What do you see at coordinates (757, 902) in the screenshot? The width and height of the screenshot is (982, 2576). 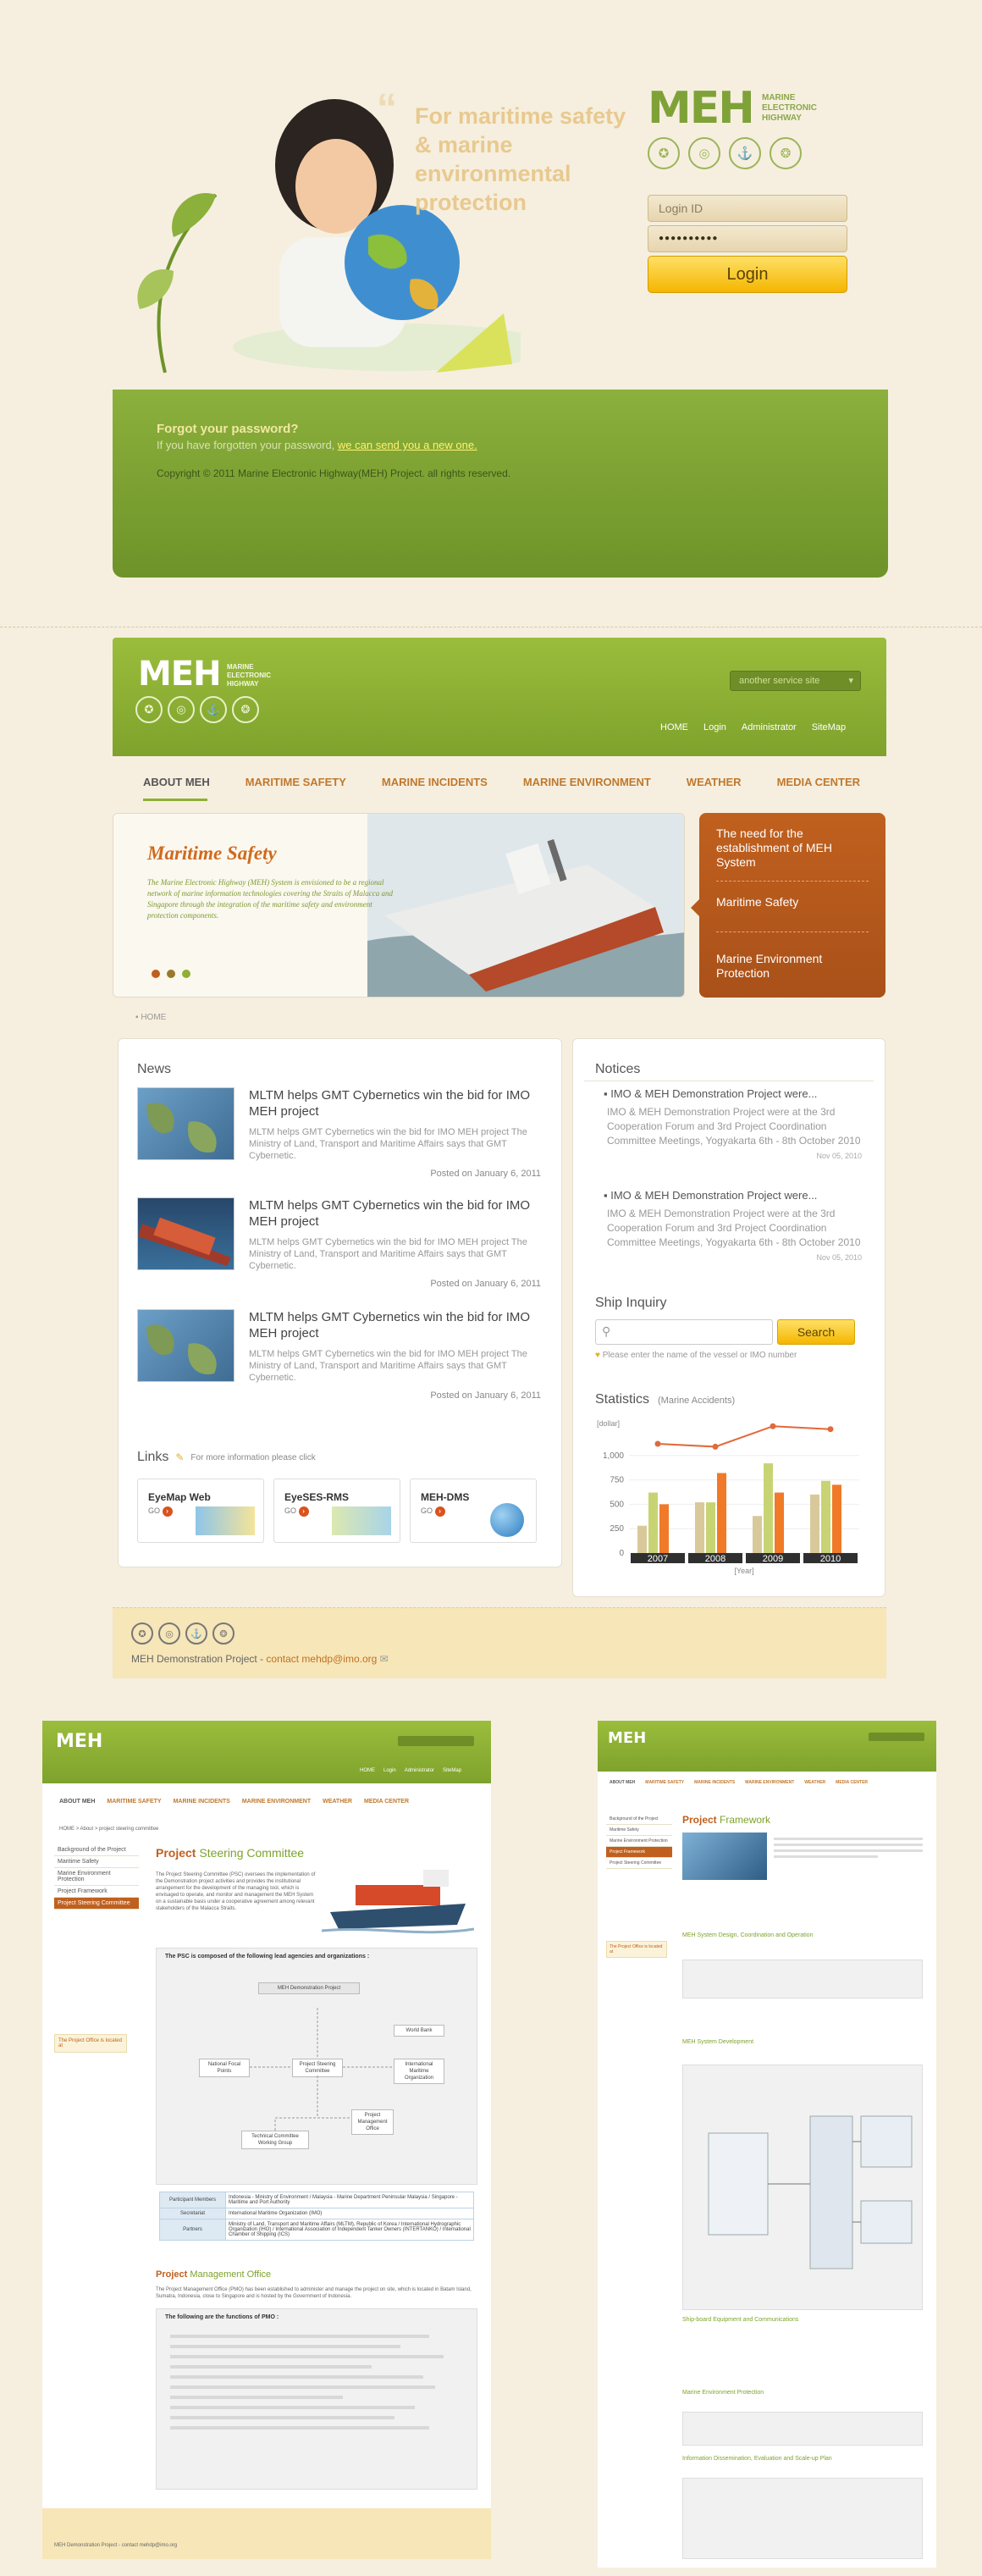 I see `side-link-maritime-safety: Maritime Safety` at bounding box center [757, 902].